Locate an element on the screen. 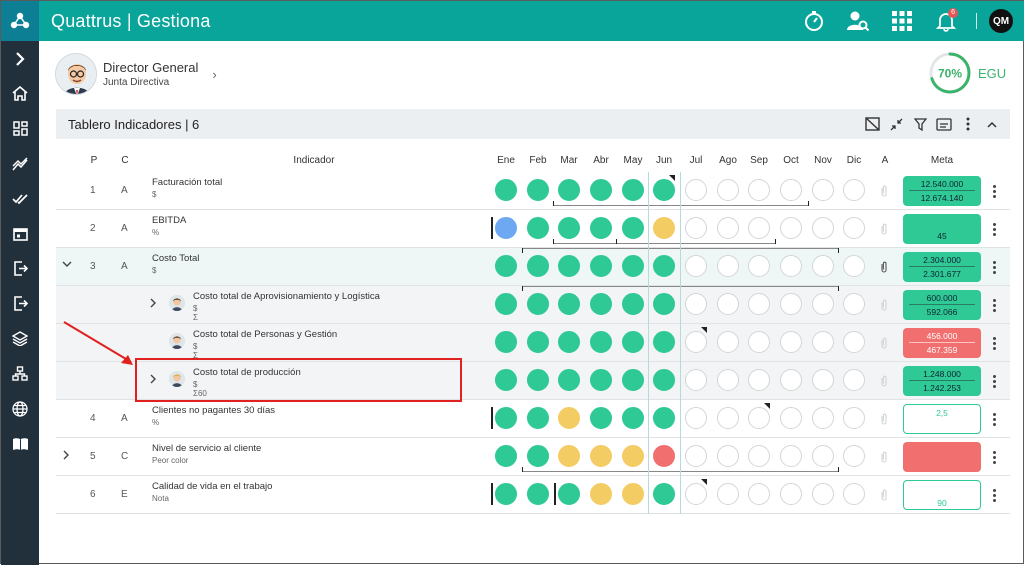 The width and height of the screenshot is (1024, 565). table-row-ebitda: 2 A EBITDA% 45 is located at coordinates (533, 229).